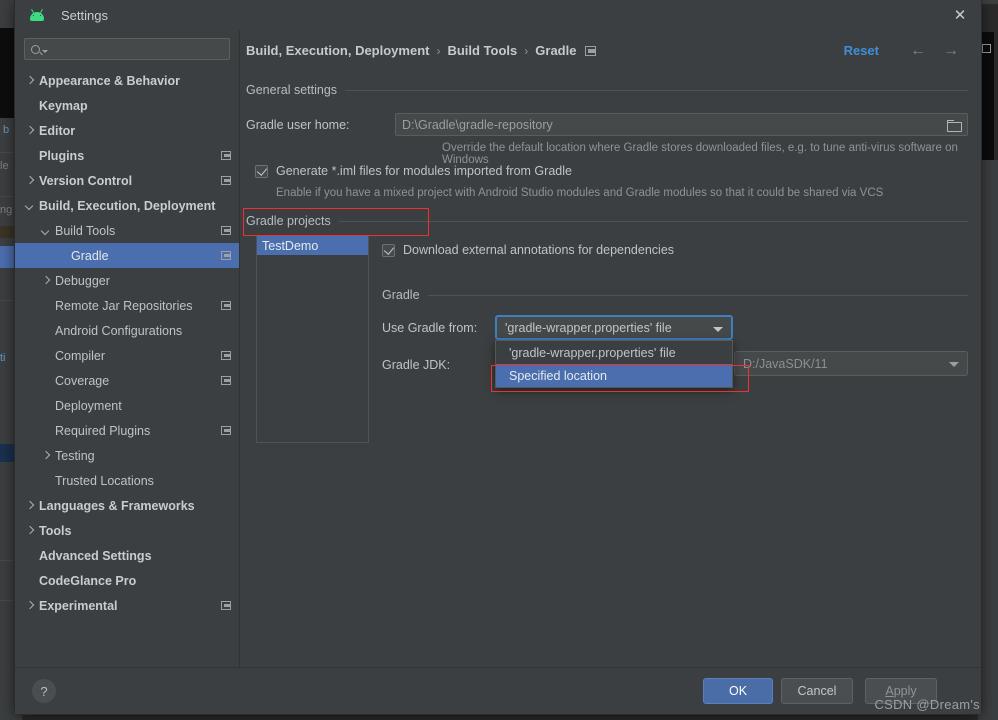  I want to click on dialog-footer: ? OK Cancel Apply, so click(498, 690).